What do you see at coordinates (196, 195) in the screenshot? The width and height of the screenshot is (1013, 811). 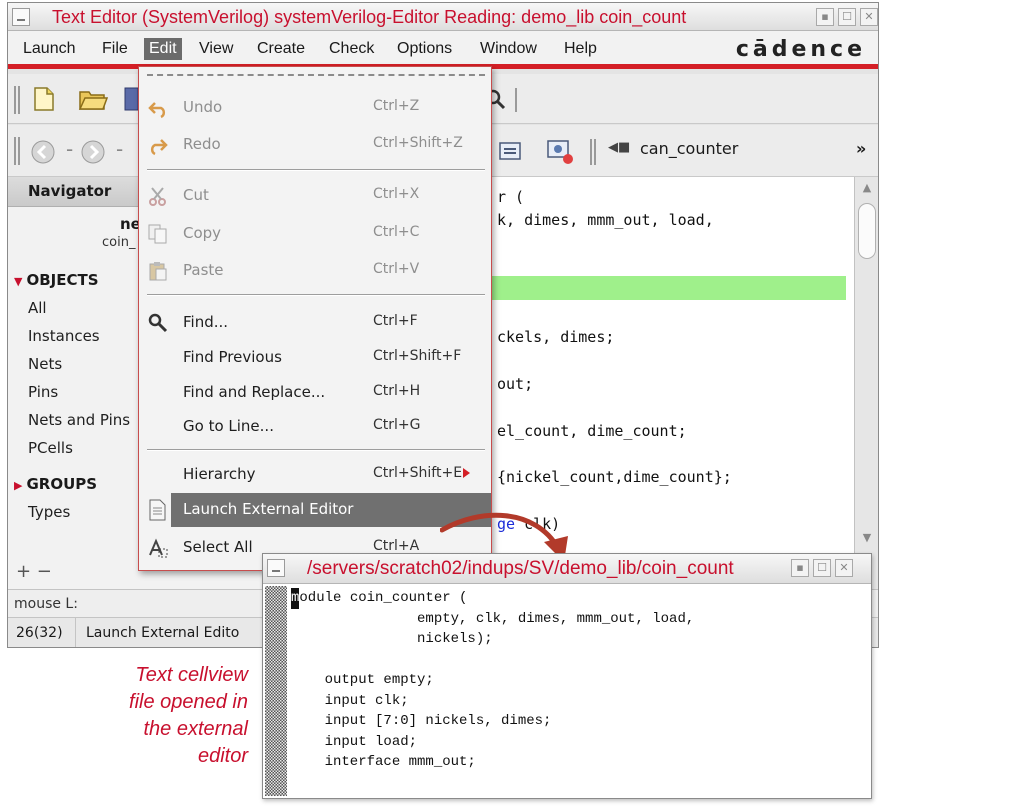 I see `menu-item-label: Cut` at bounding box center [196, 195].